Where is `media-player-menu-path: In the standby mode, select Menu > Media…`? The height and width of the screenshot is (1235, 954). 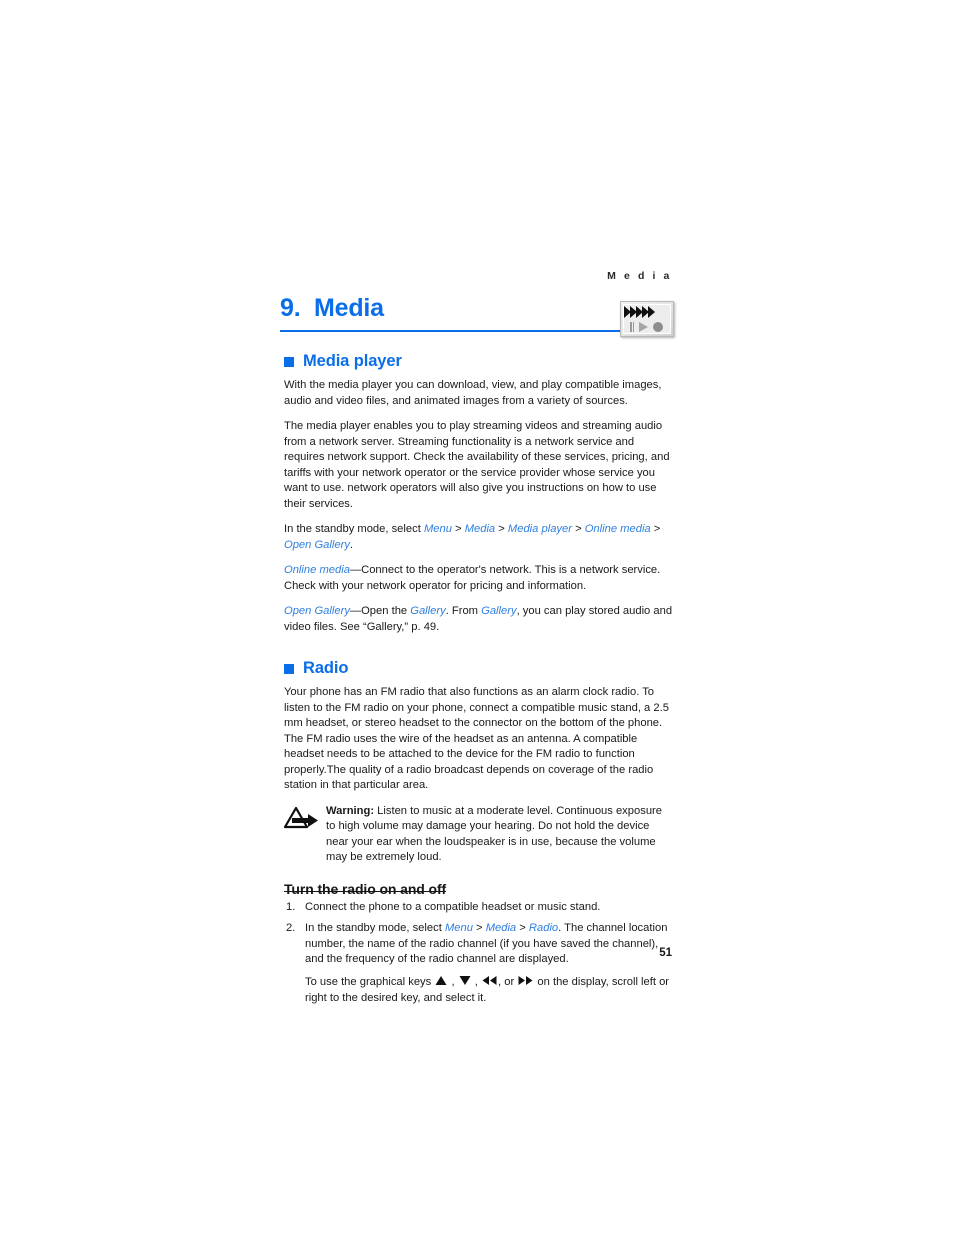
media-player-menu-path: In the standby mode, select Menu > Media… is located at coordinates (479, 537).